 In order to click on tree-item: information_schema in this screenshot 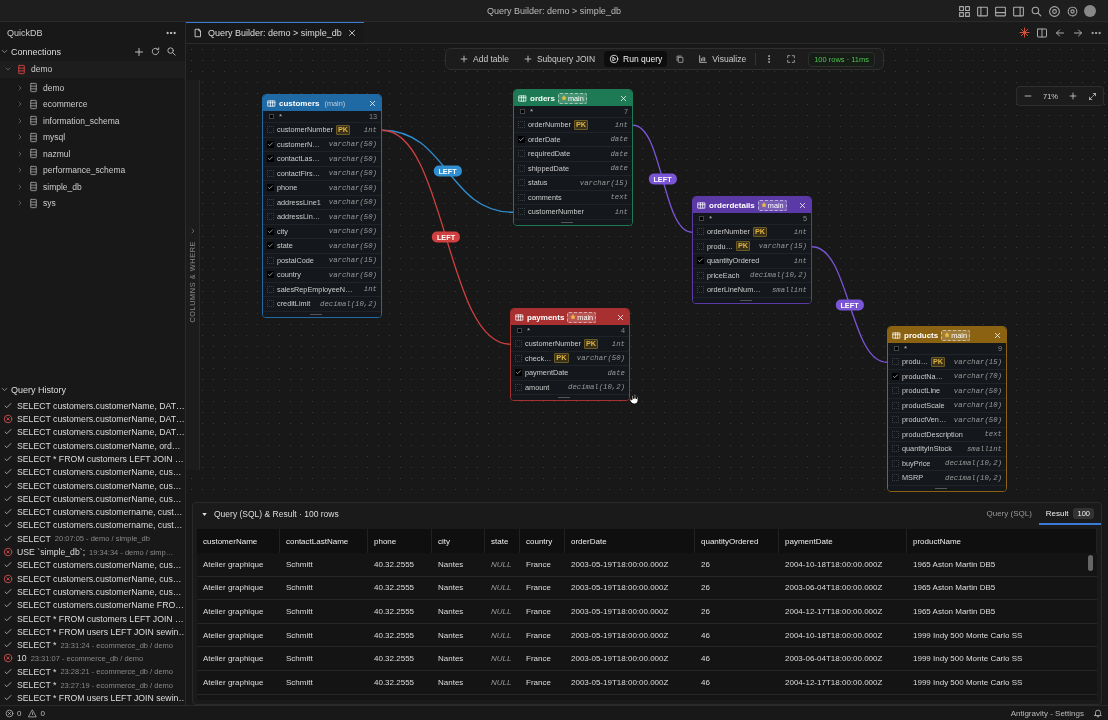, I will do `click(81, 120)`.